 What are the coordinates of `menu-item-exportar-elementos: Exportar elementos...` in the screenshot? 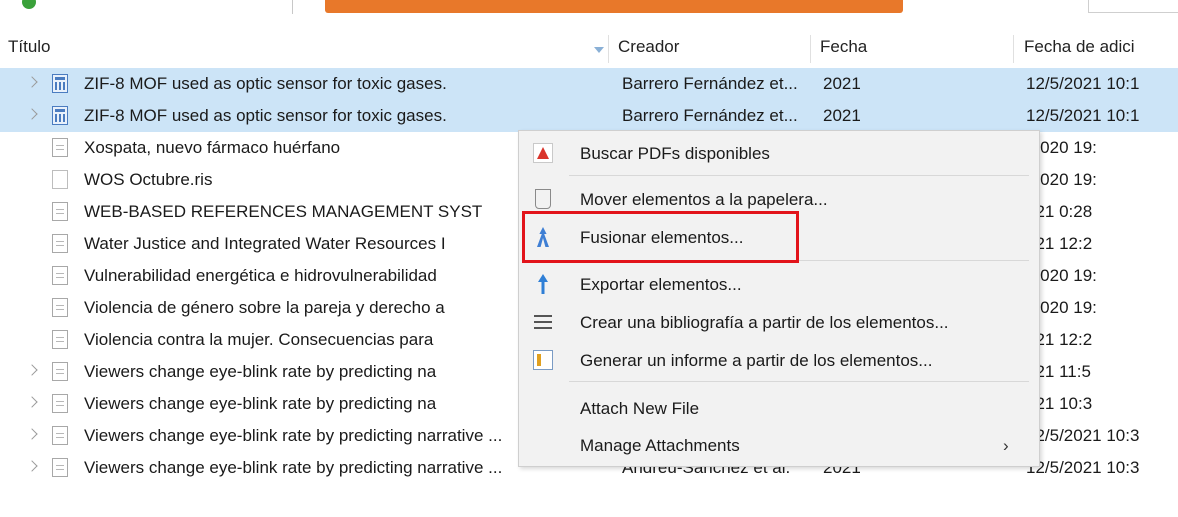 It's located at (779, 284).